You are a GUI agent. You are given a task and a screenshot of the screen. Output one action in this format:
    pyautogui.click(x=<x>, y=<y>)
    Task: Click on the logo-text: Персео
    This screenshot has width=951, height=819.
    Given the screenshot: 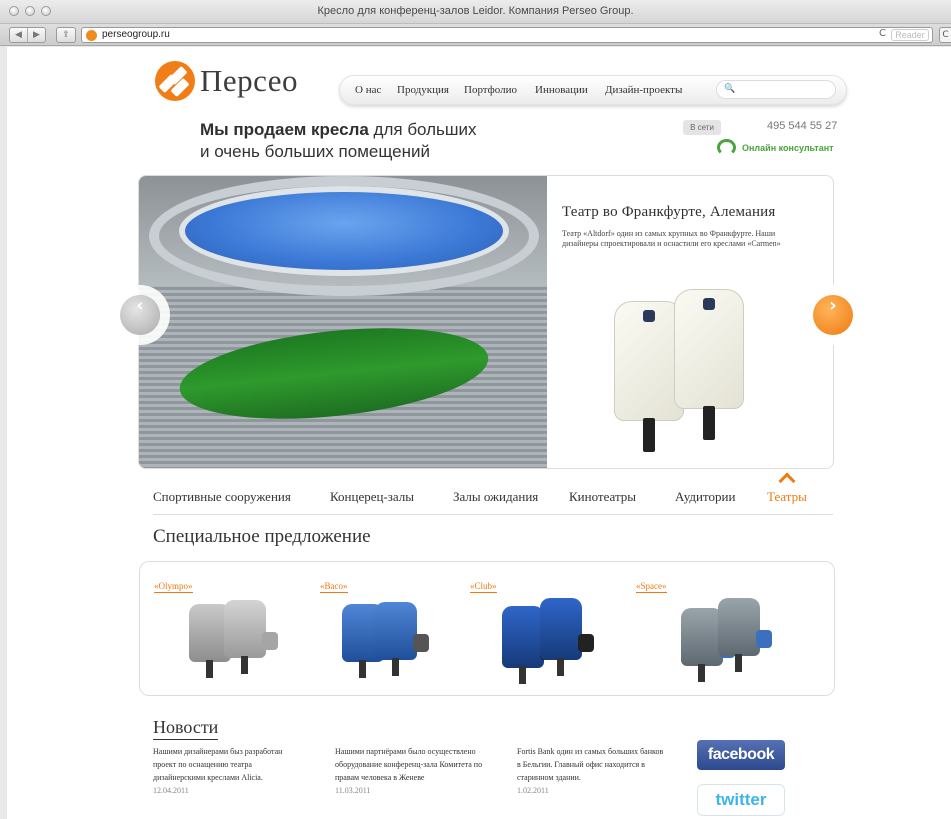 What is the action you would take?
    pyautogui.click(x=249, y=80)
    